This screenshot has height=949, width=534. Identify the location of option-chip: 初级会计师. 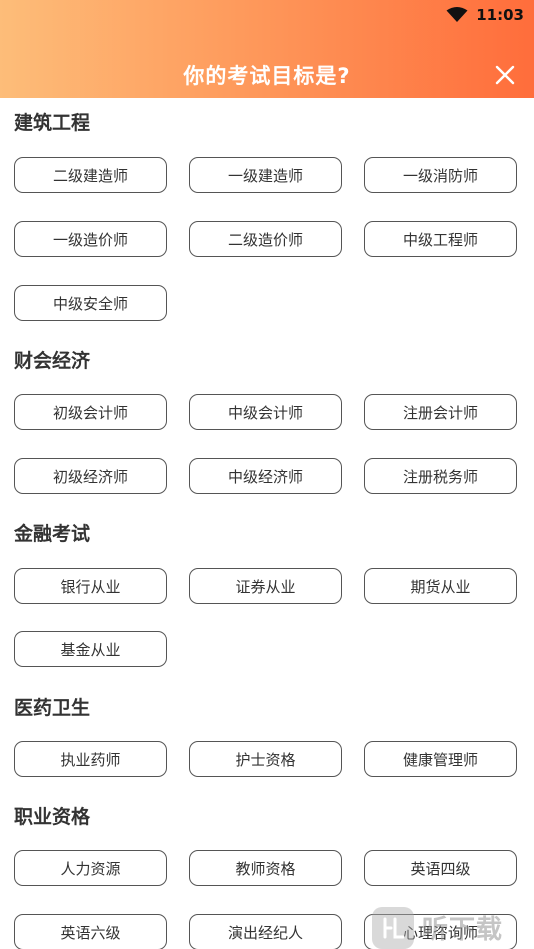
(90, 412).